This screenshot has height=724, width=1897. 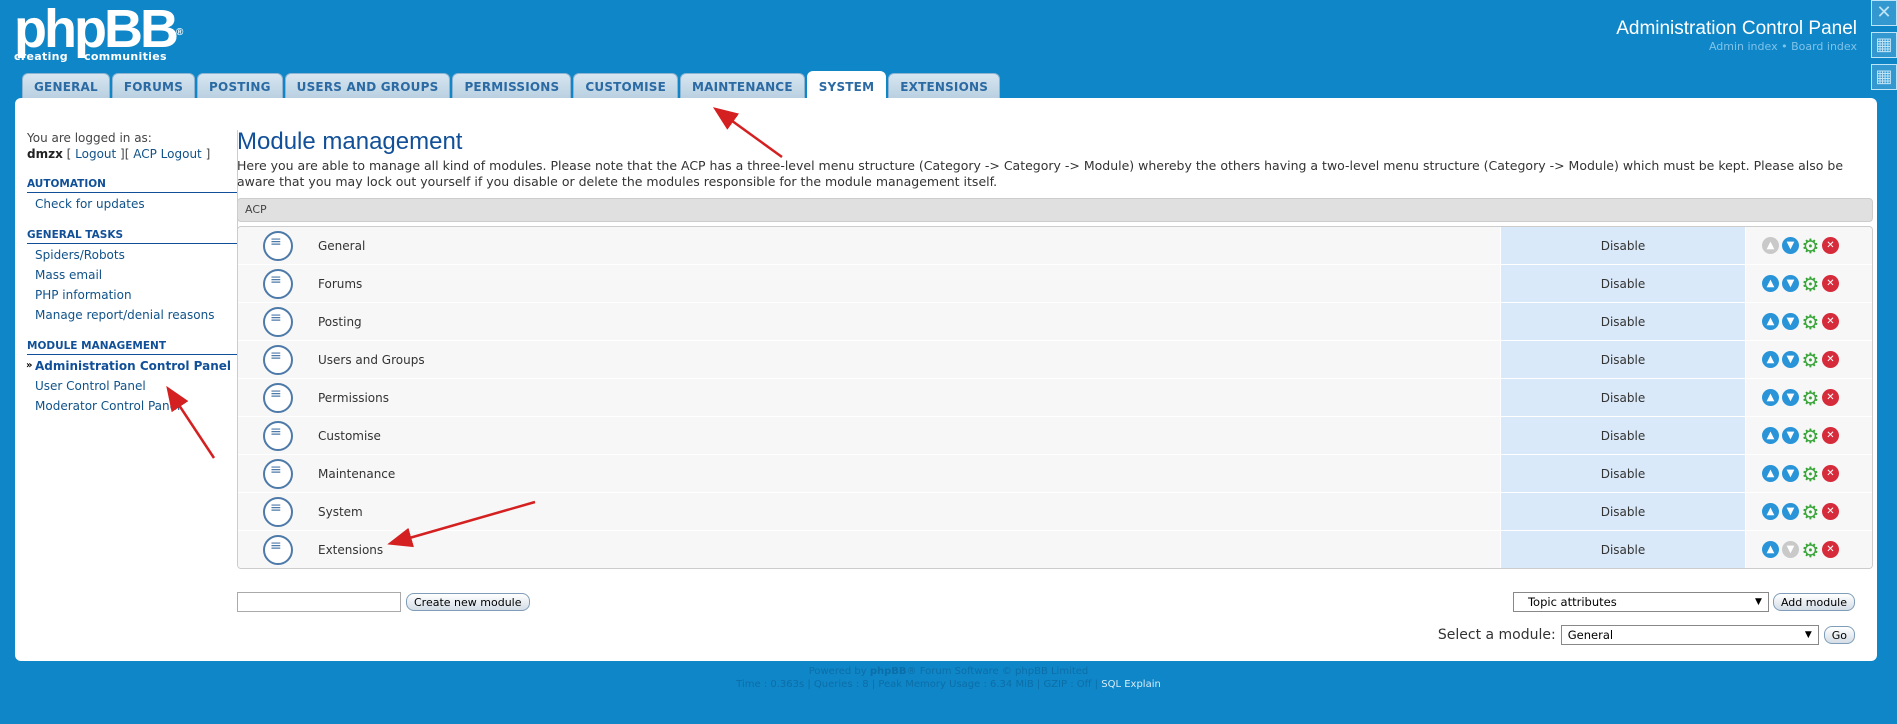 I want to click on module-name: Permissions, so click(x=909, y=397).